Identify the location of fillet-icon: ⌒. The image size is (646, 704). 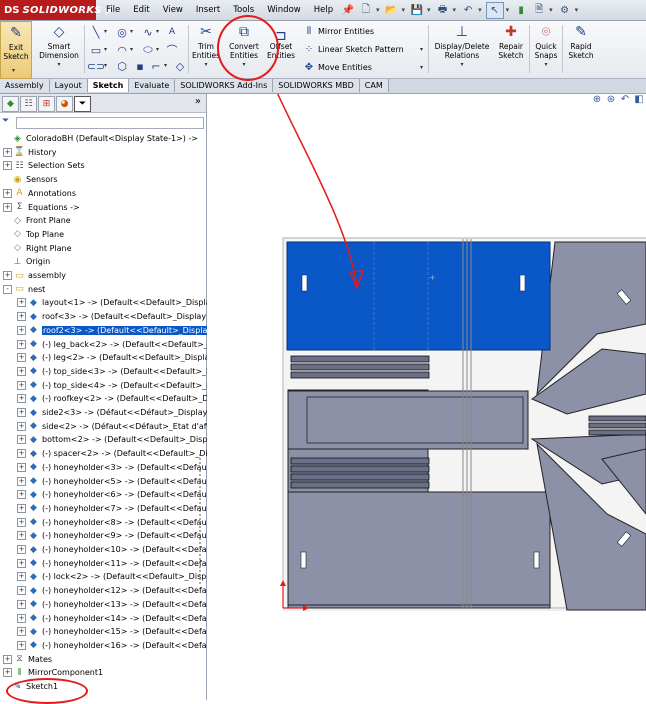
(172, 50).